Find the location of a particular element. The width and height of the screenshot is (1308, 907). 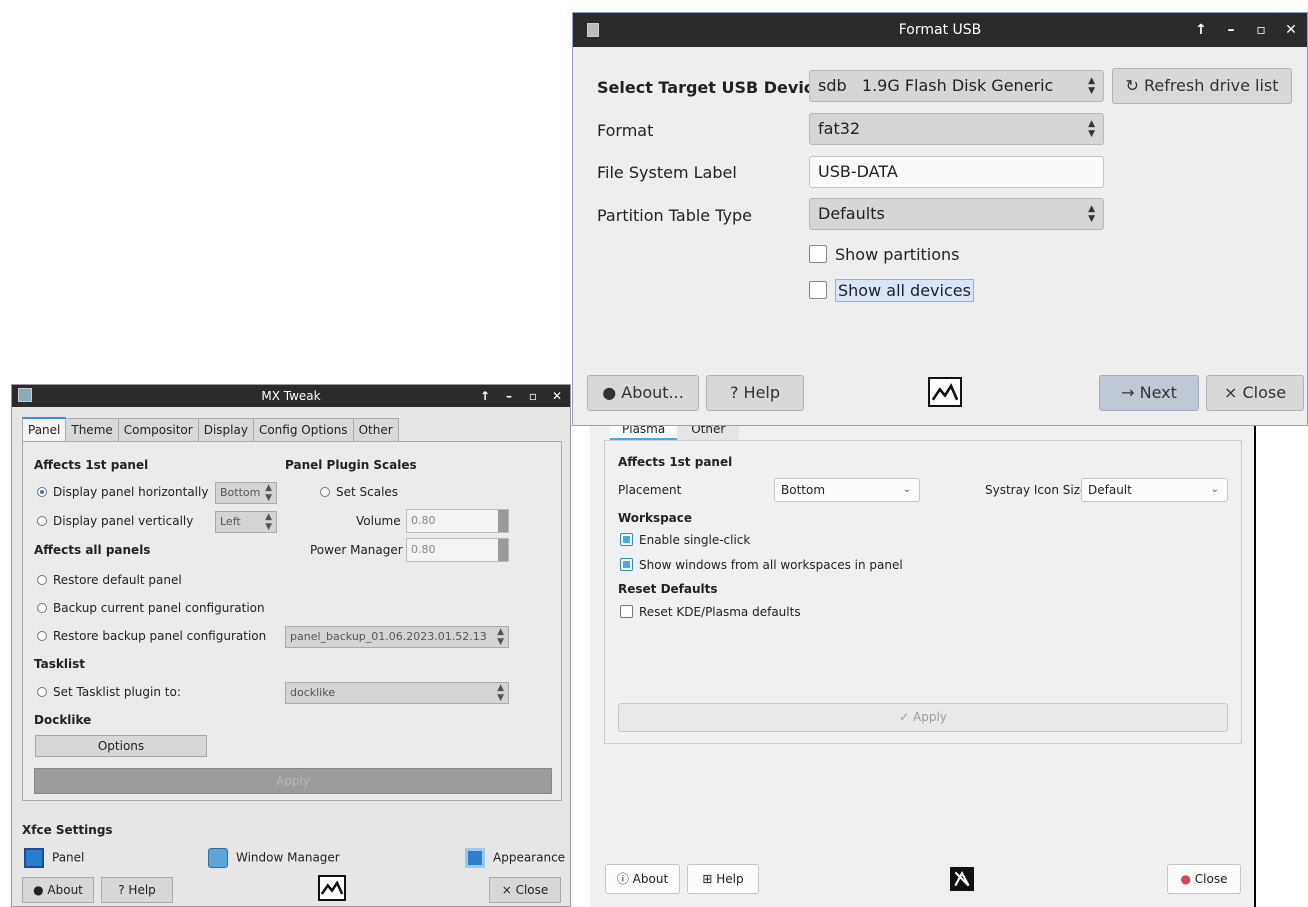

fs-label-input: USB-DATA is located at coordinates (956, 172).